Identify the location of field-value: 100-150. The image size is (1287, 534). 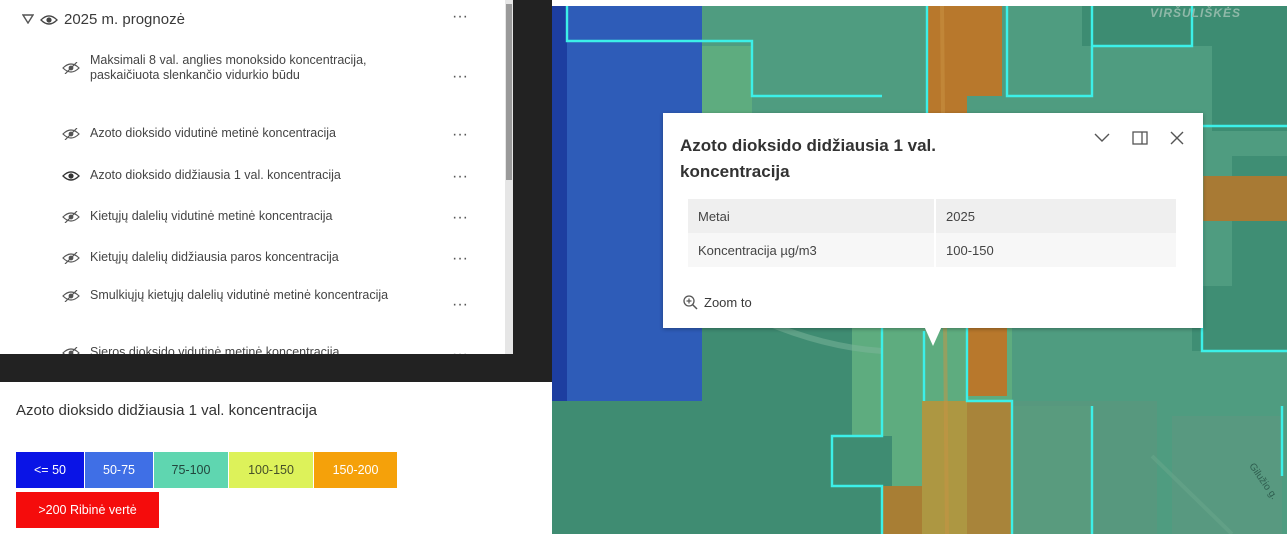
(1055, 250).